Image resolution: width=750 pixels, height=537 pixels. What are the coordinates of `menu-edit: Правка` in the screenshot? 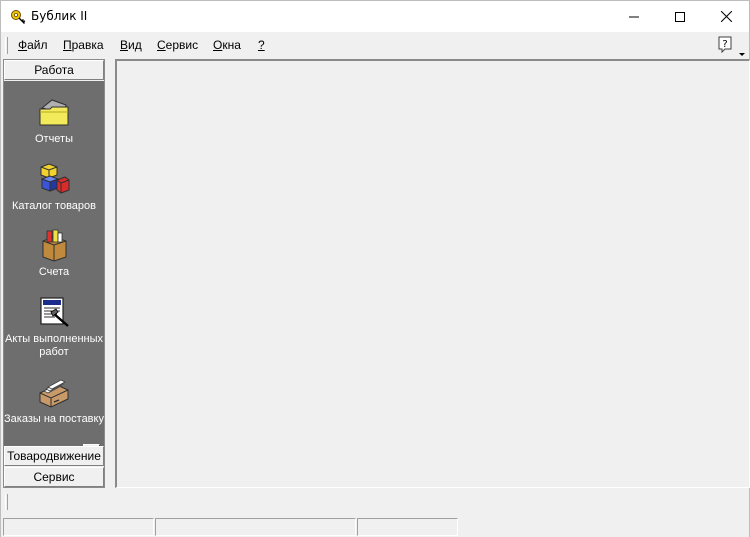 It's located at (83, 45).